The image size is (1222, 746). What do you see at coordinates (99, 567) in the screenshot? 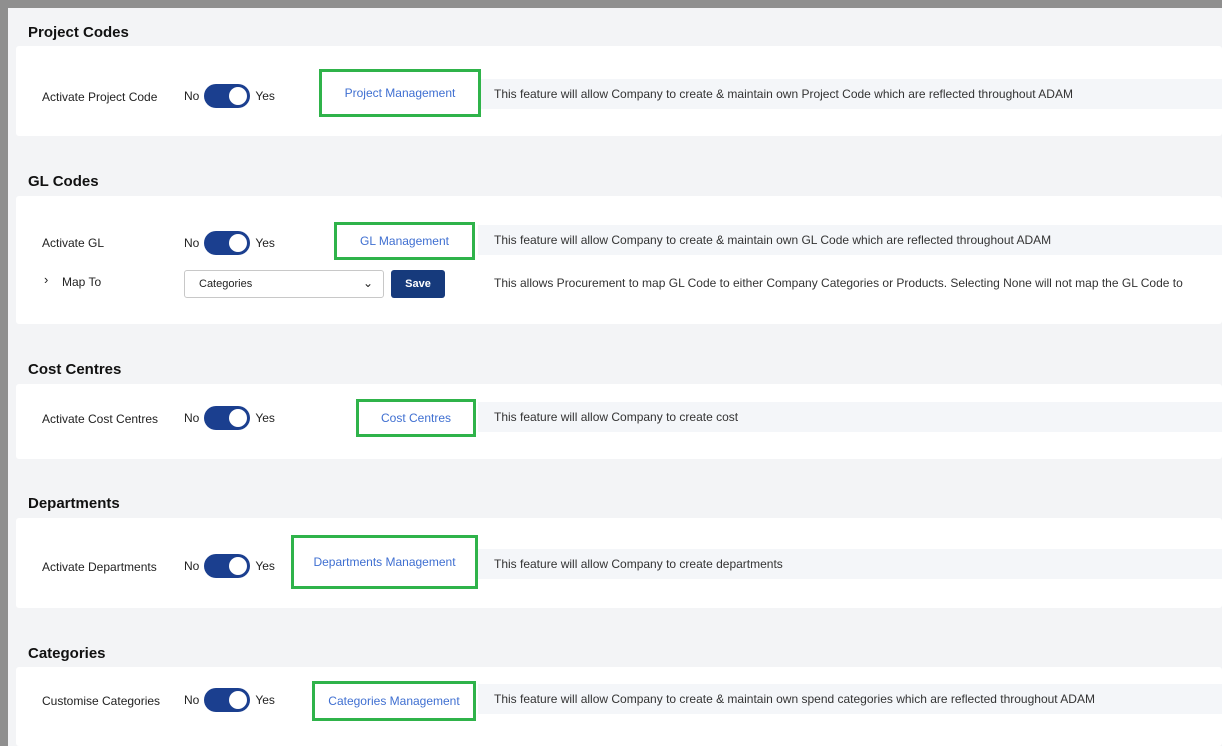
I see `activate-departments-label: Activate Departments` at bounding box center [99, 567].